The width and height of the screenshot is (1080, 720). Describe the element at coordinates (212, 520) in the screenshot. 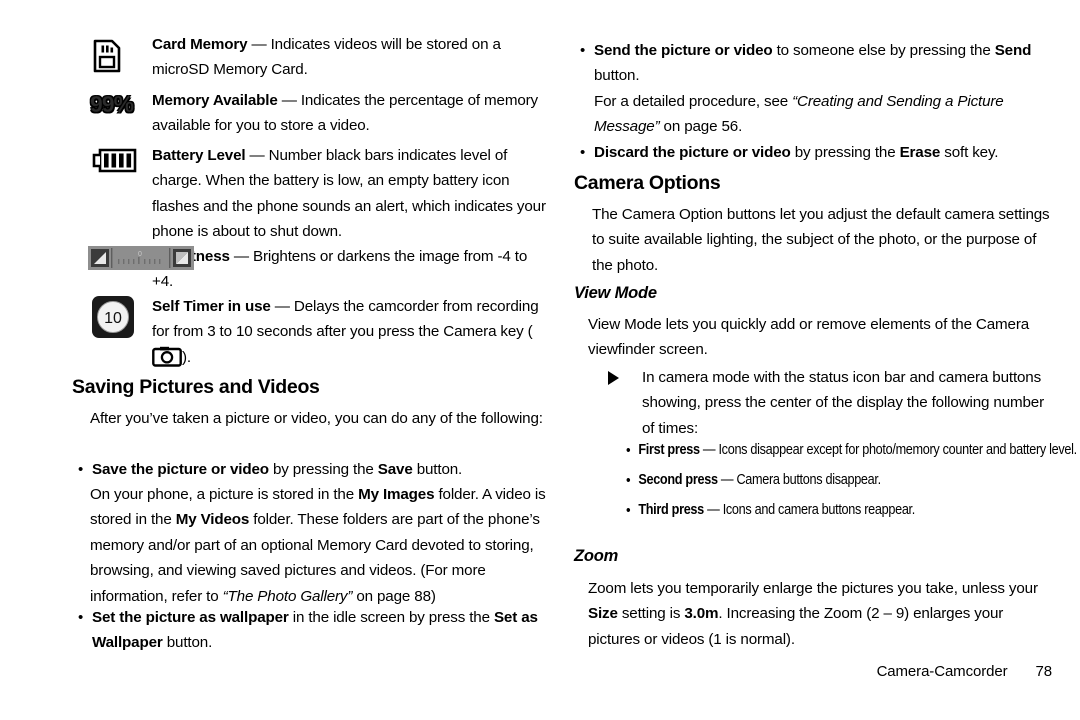

I see `save-detail-my-videos: My Videos` at that location.